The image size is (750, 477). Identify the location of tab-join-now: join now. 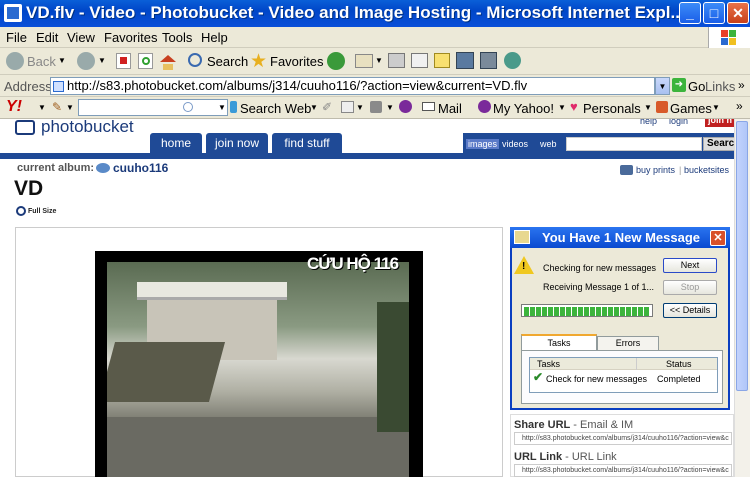
(237, 143).